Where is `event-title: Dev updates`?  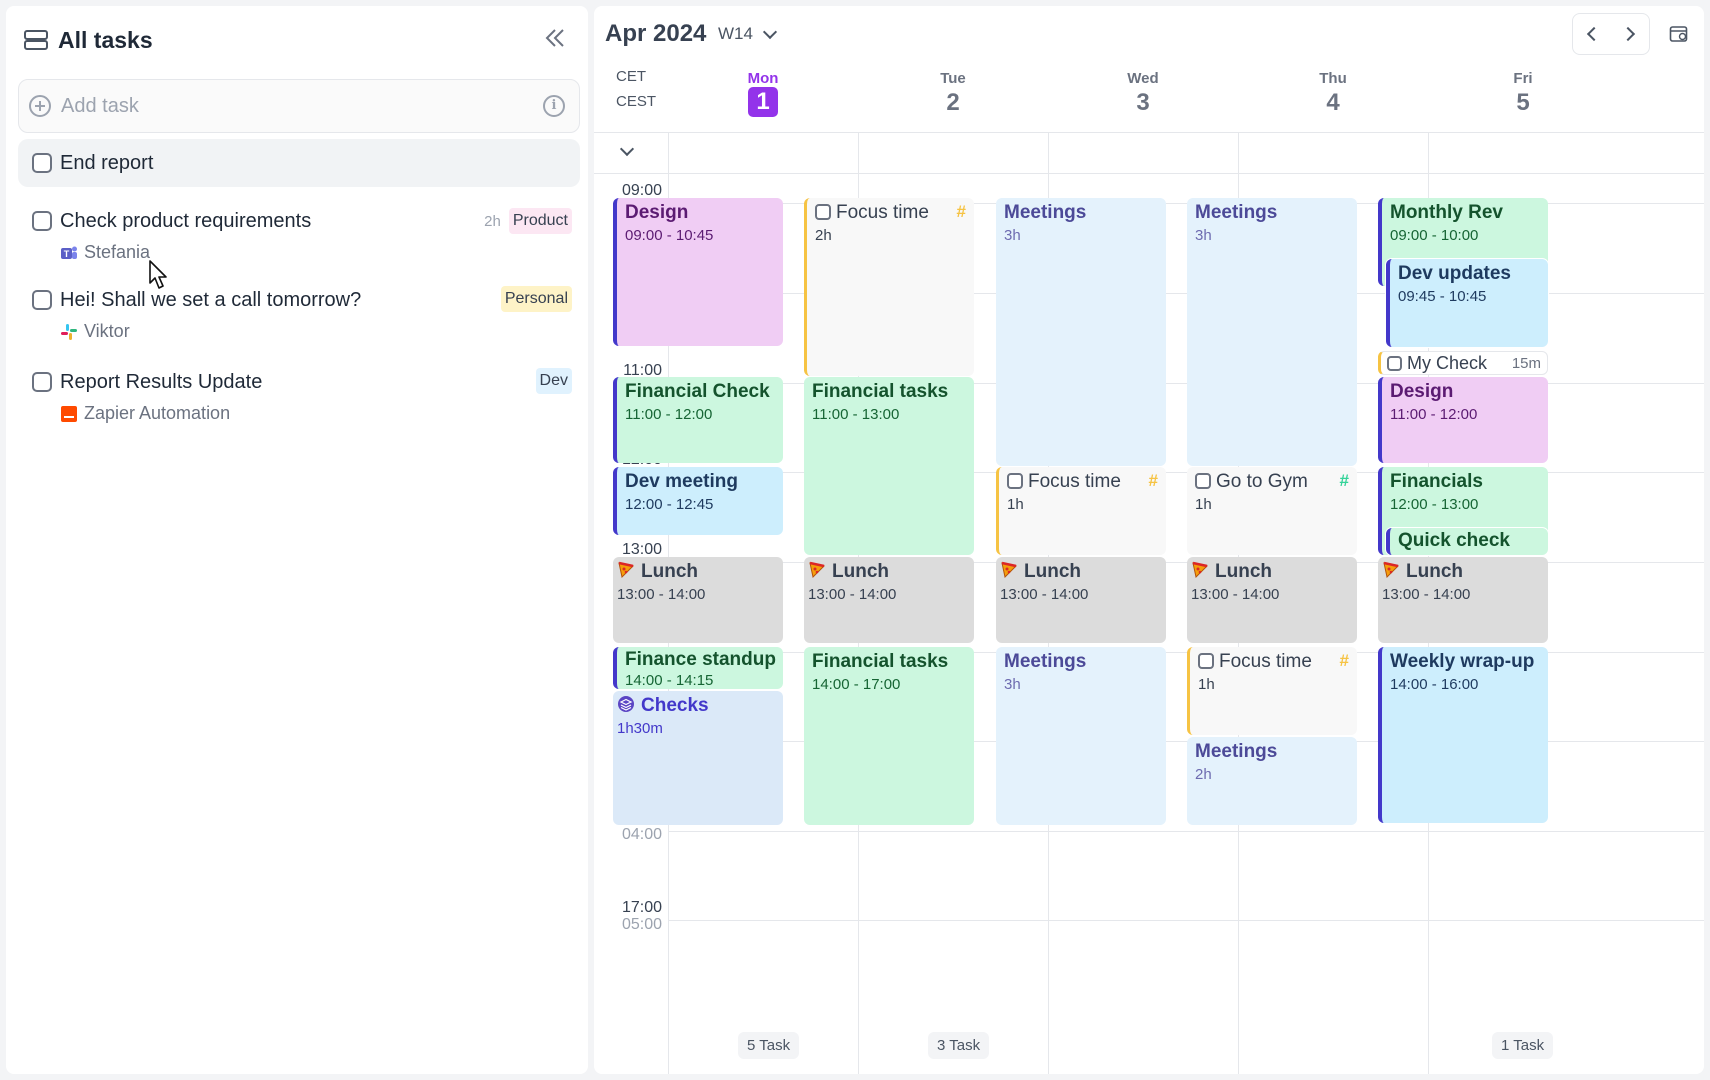
event-title: Dev updates is located at coordinates (1454, 273).